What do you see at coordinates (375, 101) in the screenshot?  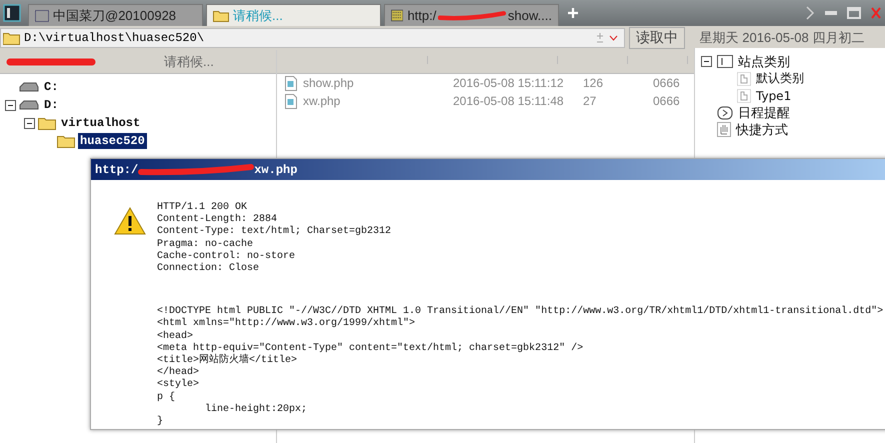 I see `file-name: xw.php` at bounding box center [375, 101].